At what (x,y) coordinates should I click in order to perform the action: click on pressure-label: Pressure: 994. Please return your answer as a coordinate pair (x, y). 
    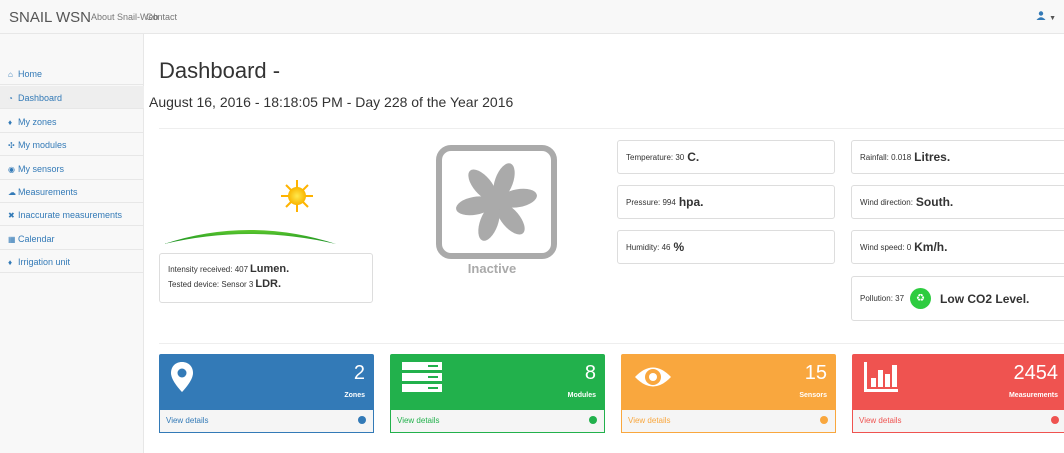
    Looking at the image, I should click on (651, 202).